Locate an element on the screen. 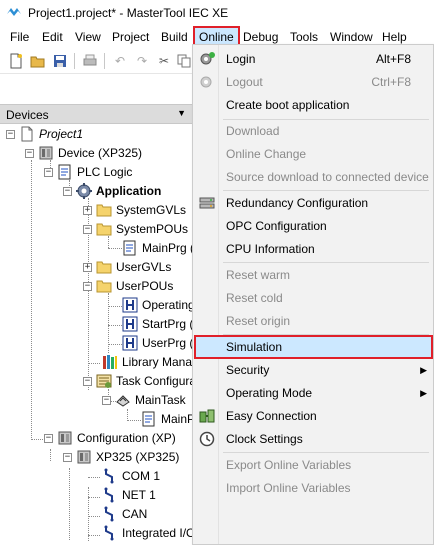 Image resolution: width=434 pixels, height=545 pixels. tree-item-userprg: UserPrg (P is located at coordinates (157, 343).